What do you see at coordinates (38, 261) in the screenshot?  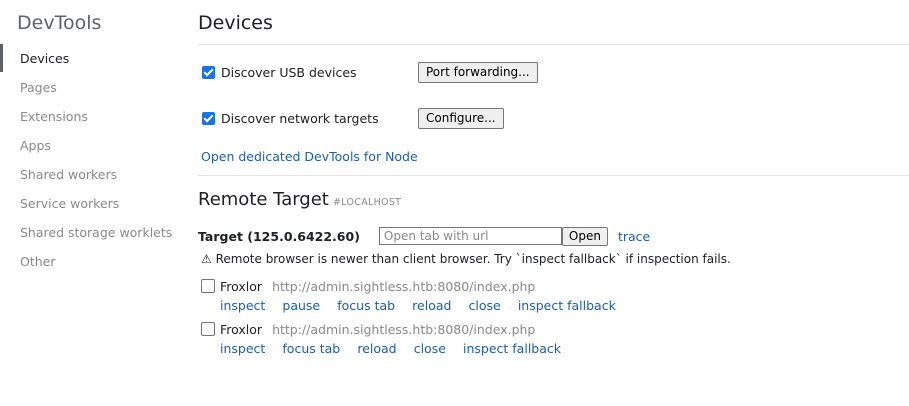 I see `sidebar-item-other: Other` at bounding box center [38, 261].